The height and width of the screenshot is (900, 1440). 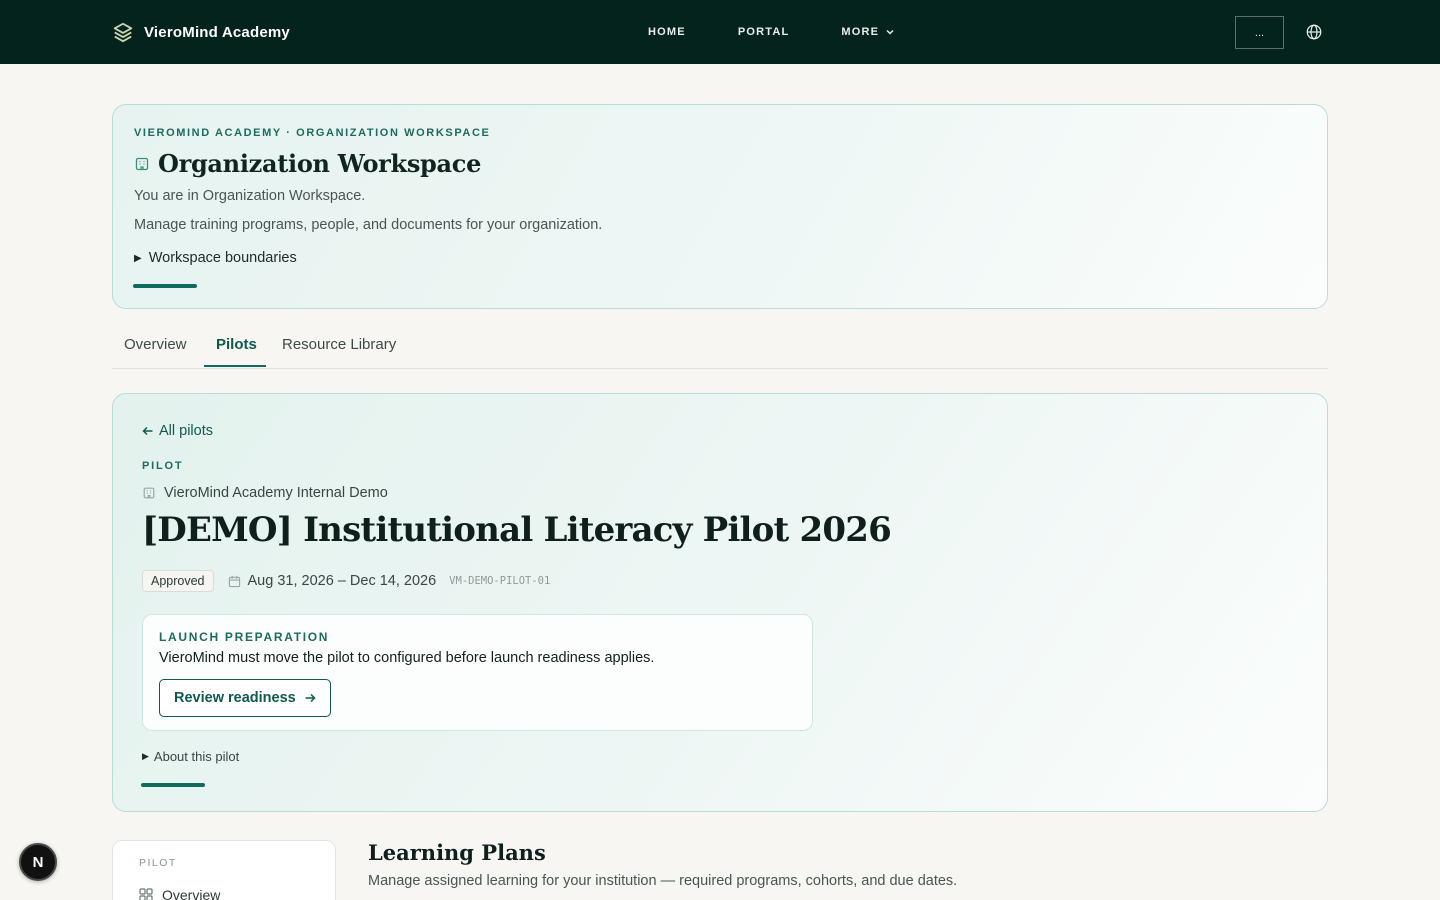 What do you see at coordinates (500, 581) in the screenshot?
I see `pilot-code: VM-DEMO-PILOT-01` at bounding box center [500, 581].